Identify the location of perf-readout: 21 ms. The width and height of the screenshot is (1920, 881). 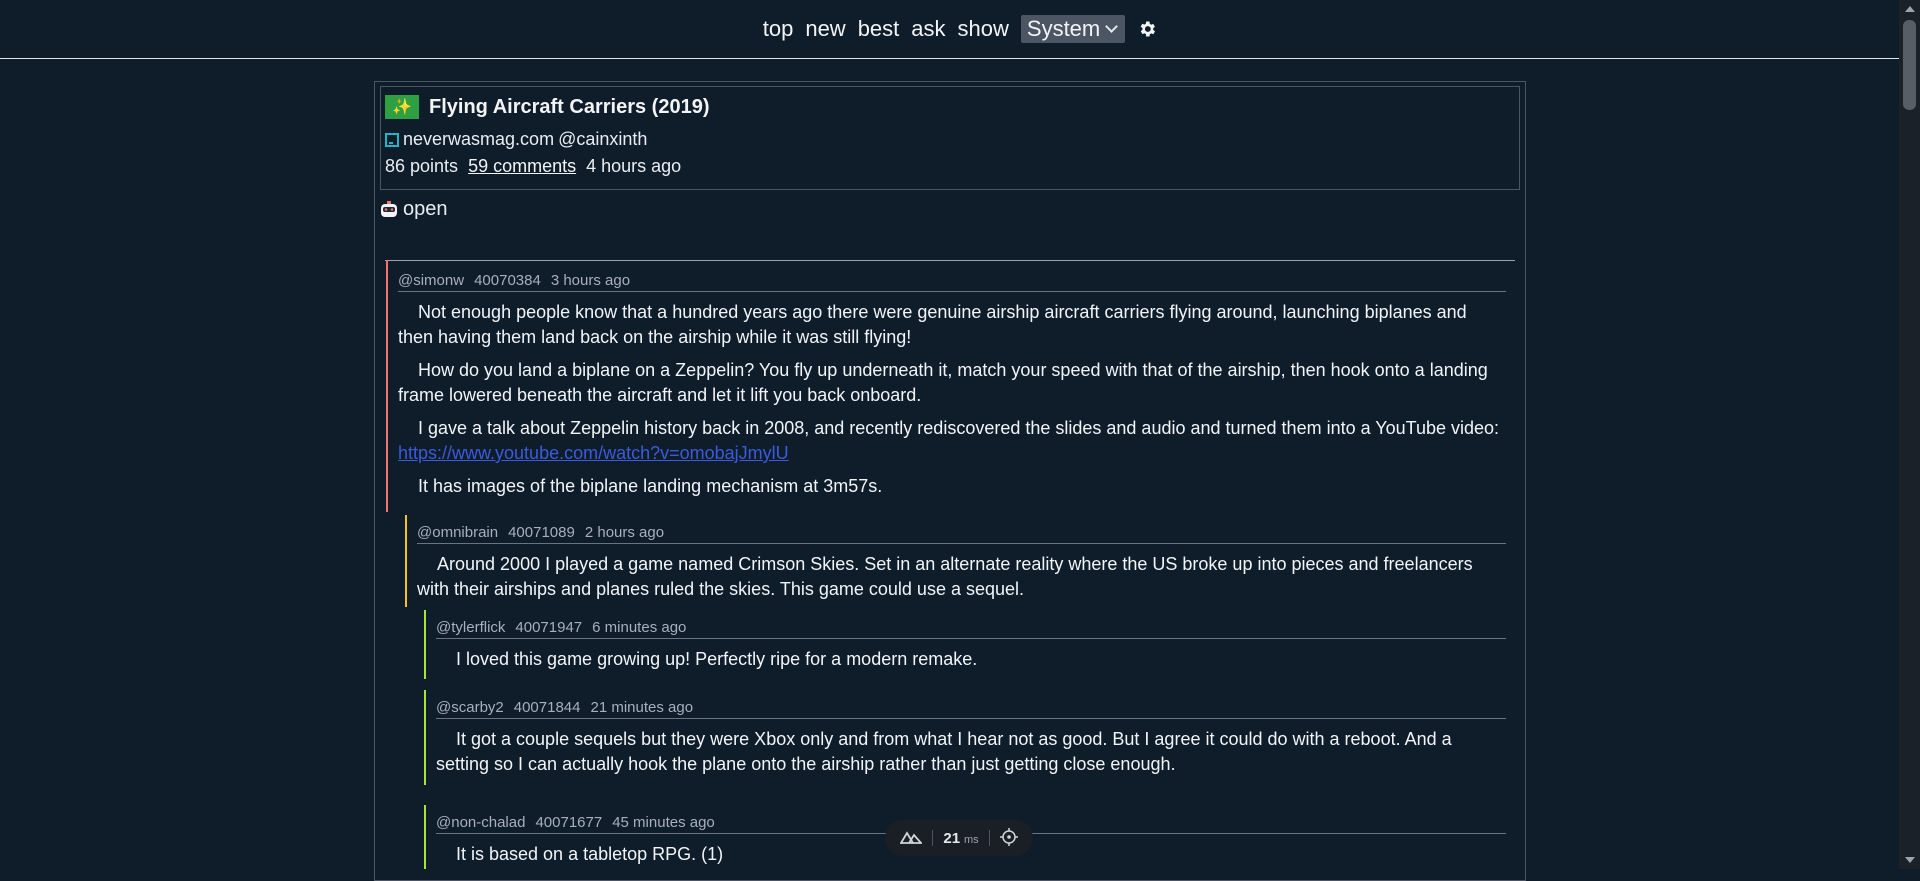
(961, 838).